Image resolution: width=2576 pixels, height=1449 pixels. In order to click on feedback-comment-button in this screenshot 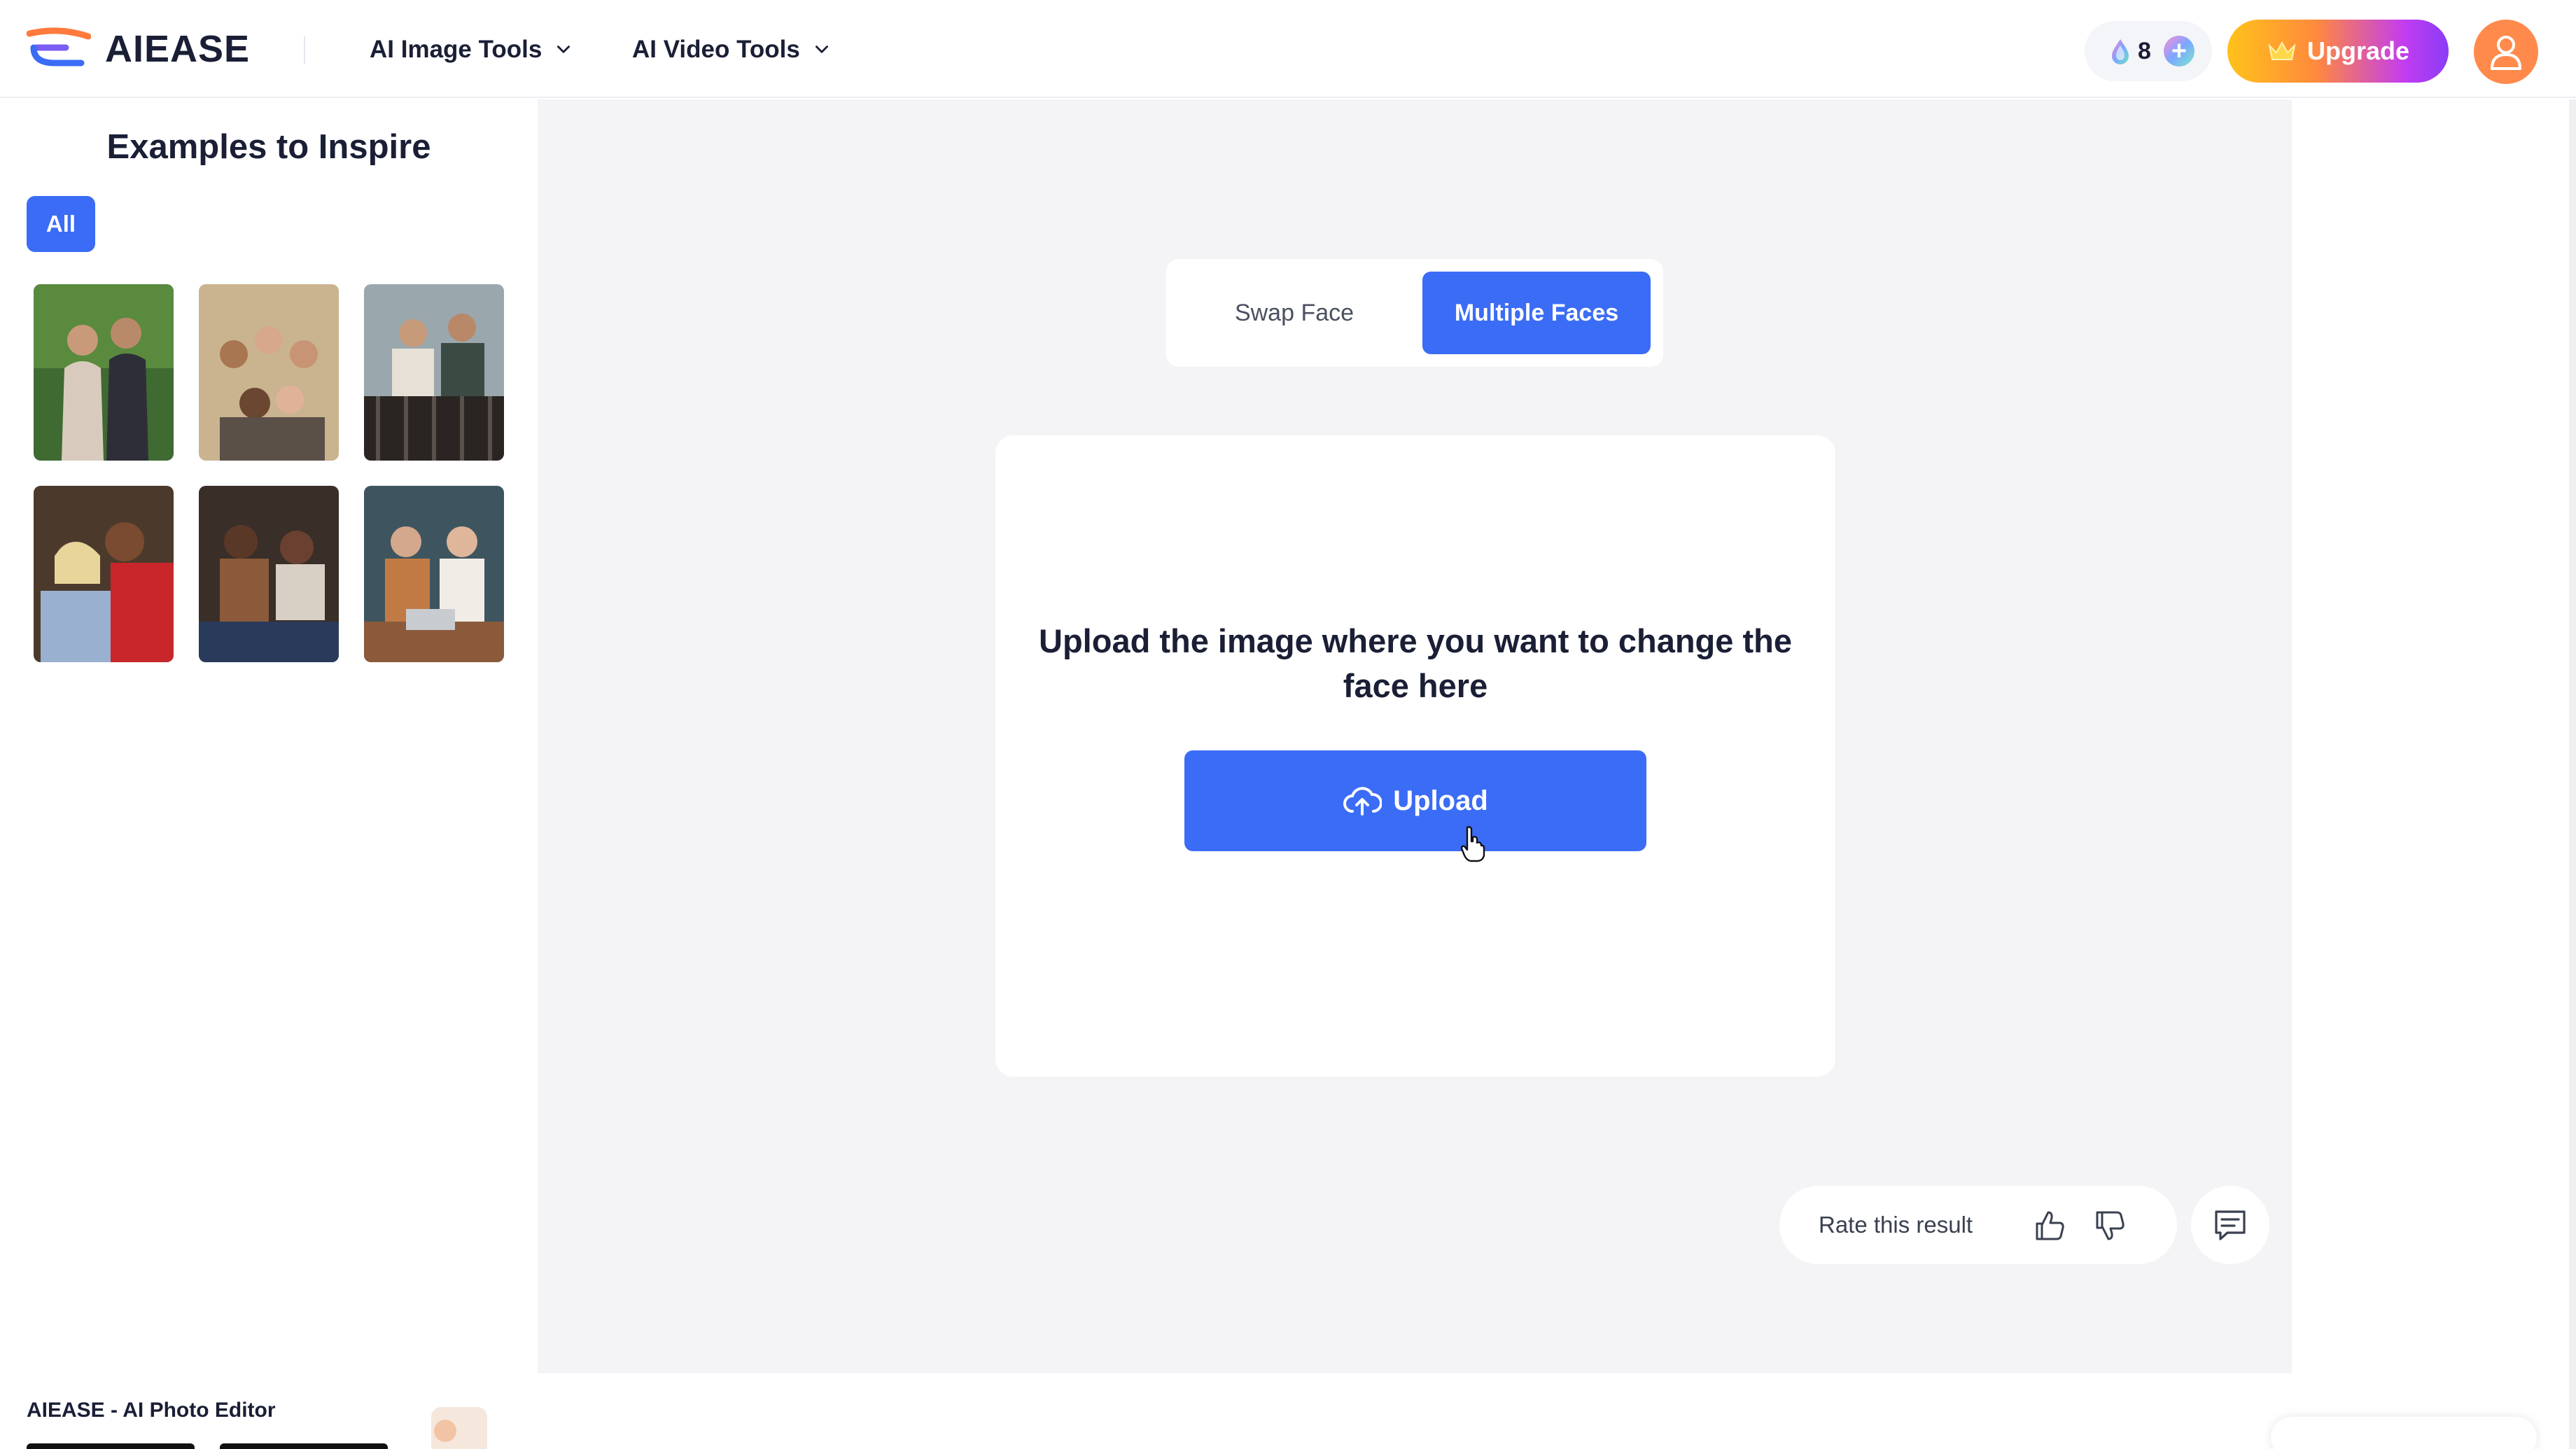, I will do `click(2230, 1225)`.